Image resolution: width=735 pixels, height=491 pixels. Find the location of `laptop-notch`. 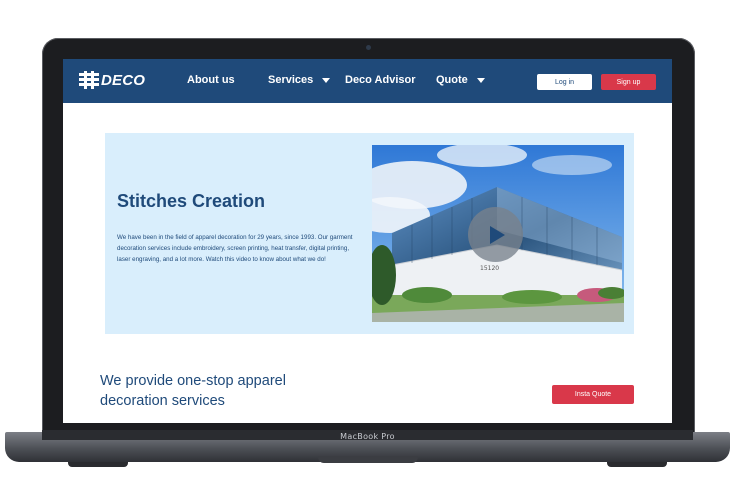

laptop-notch is located at coordinates (368, 459).